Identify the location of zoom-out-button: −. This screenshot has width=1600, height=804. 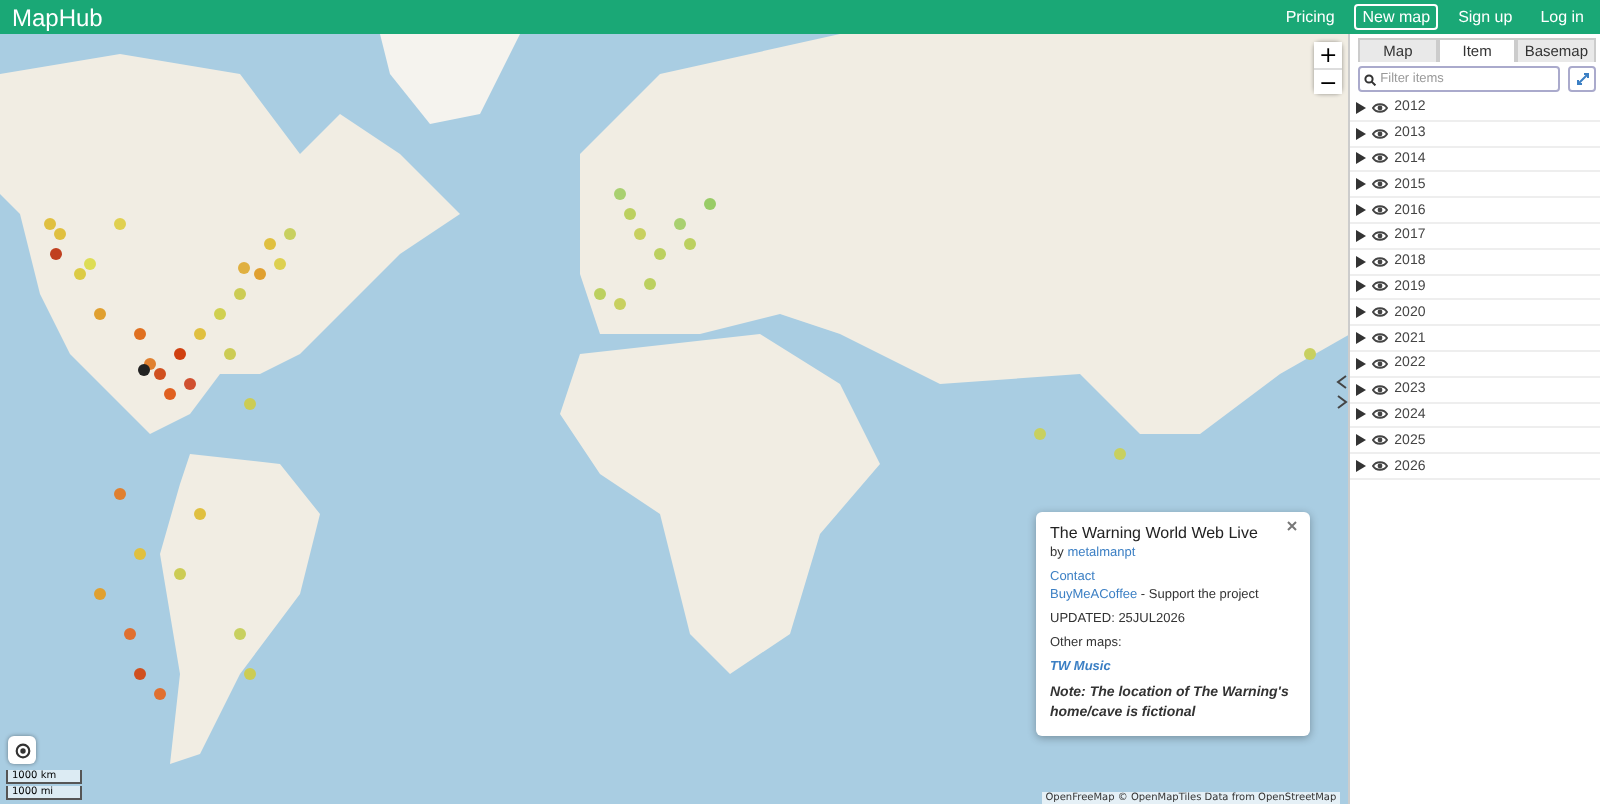
(1328, 81).